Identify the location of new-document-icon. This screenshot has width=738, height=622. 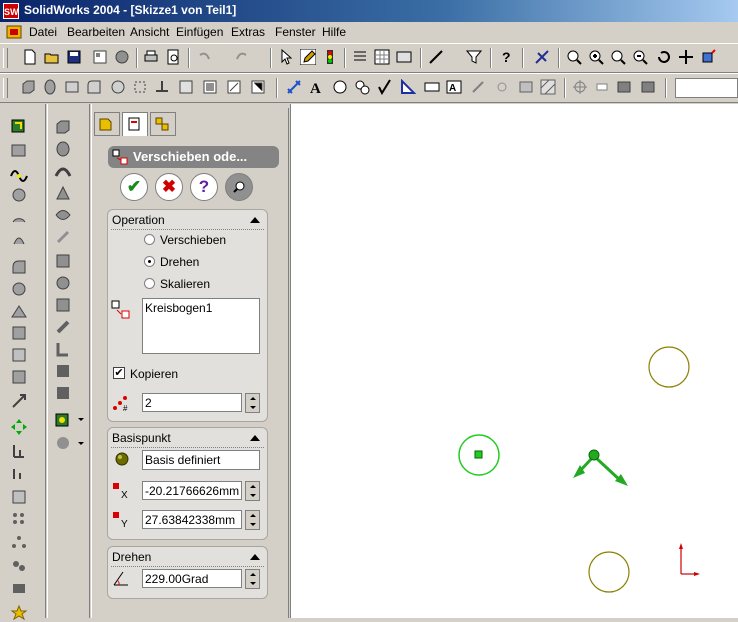
(30, 57).